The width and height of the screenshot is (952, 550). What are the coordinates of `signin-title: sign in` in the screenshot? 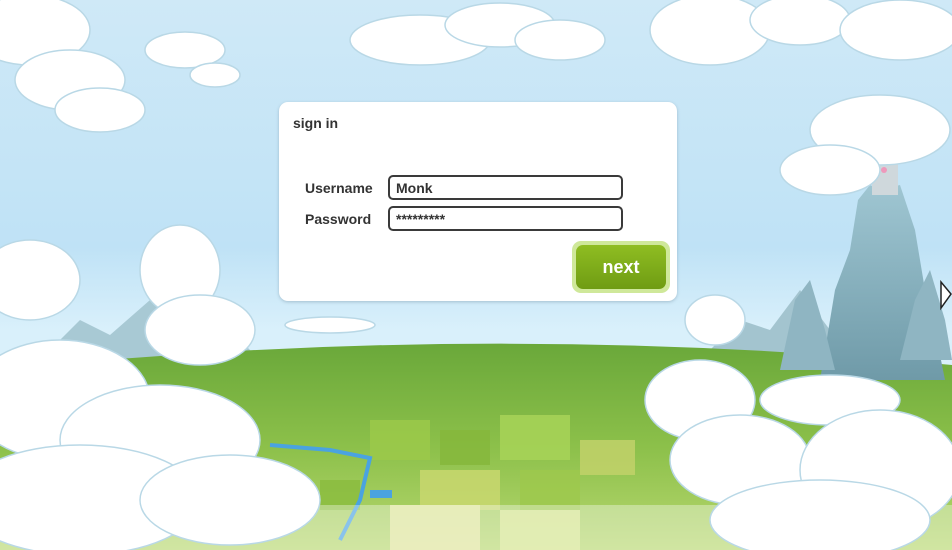 It's located at (316, 123).